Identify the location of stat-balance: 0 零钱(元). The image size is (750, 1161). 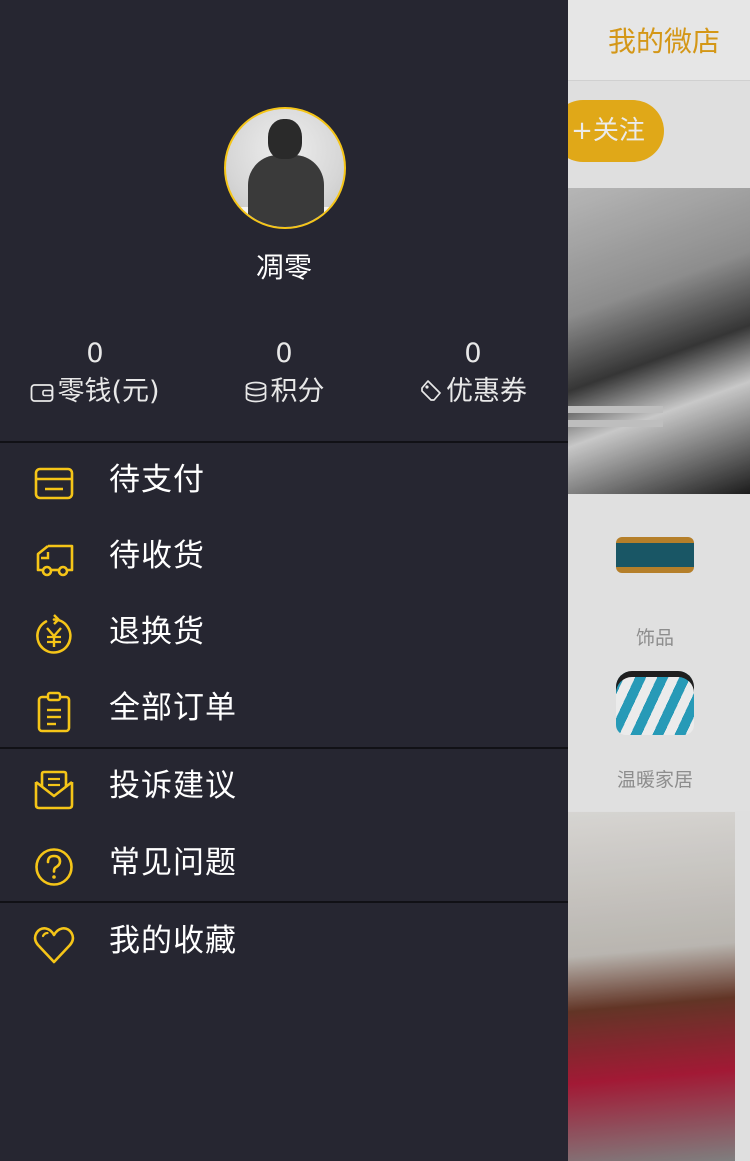
(95, 373).